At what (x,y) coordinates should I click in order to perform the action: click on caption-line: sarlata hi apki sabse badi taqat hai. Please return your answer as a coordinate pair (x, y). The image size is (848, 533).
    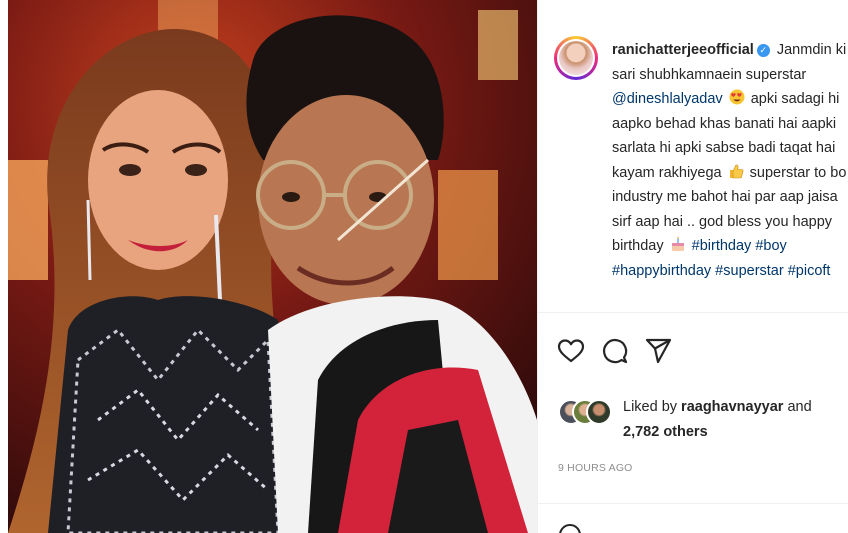
    Looking at the image, I should click on (730, 148).